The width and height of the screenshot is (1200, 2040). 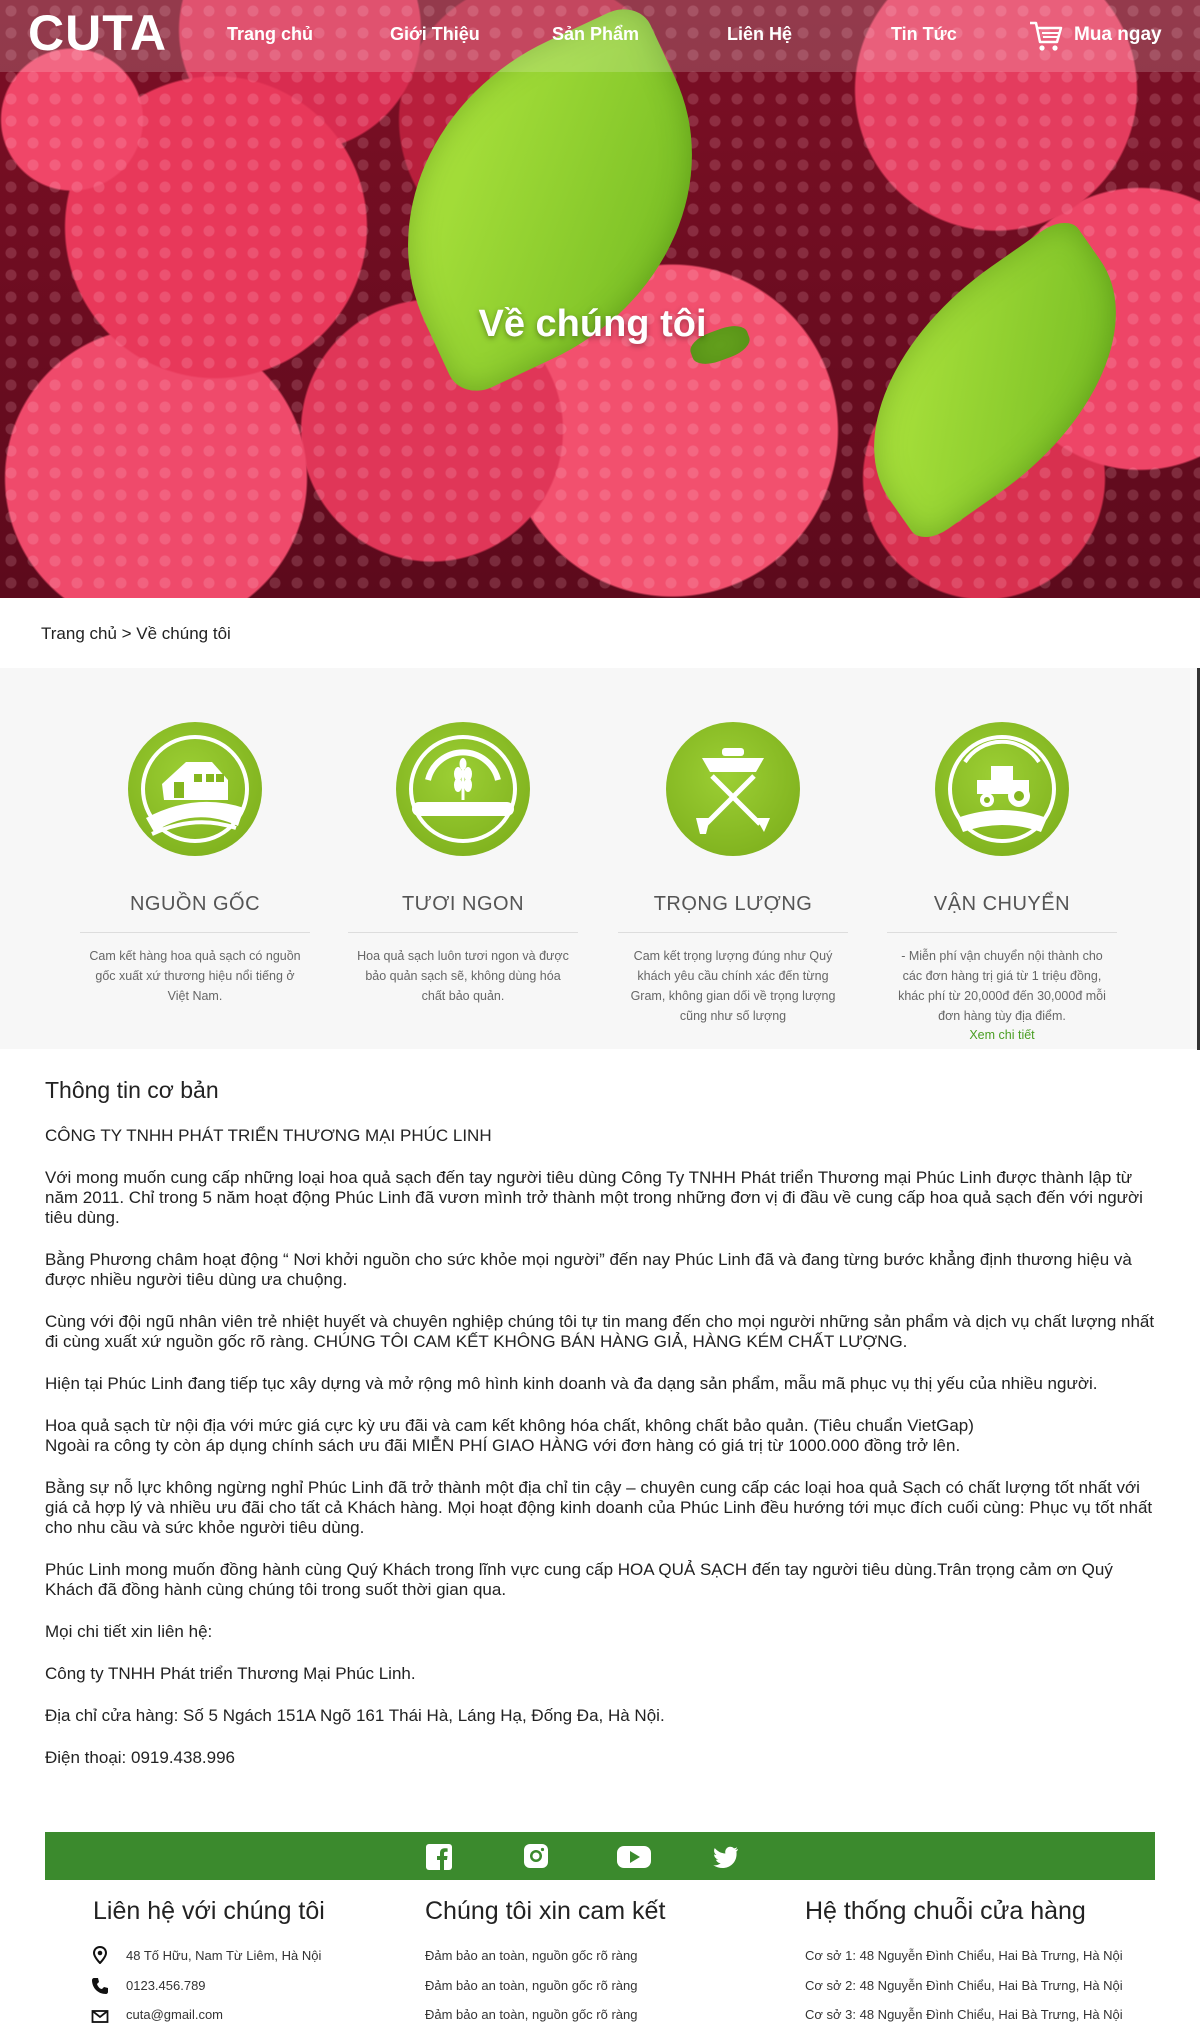 I want to click on breadcrumb: Trang chủ > Về chúng tôi, so click(x=136, y=634).